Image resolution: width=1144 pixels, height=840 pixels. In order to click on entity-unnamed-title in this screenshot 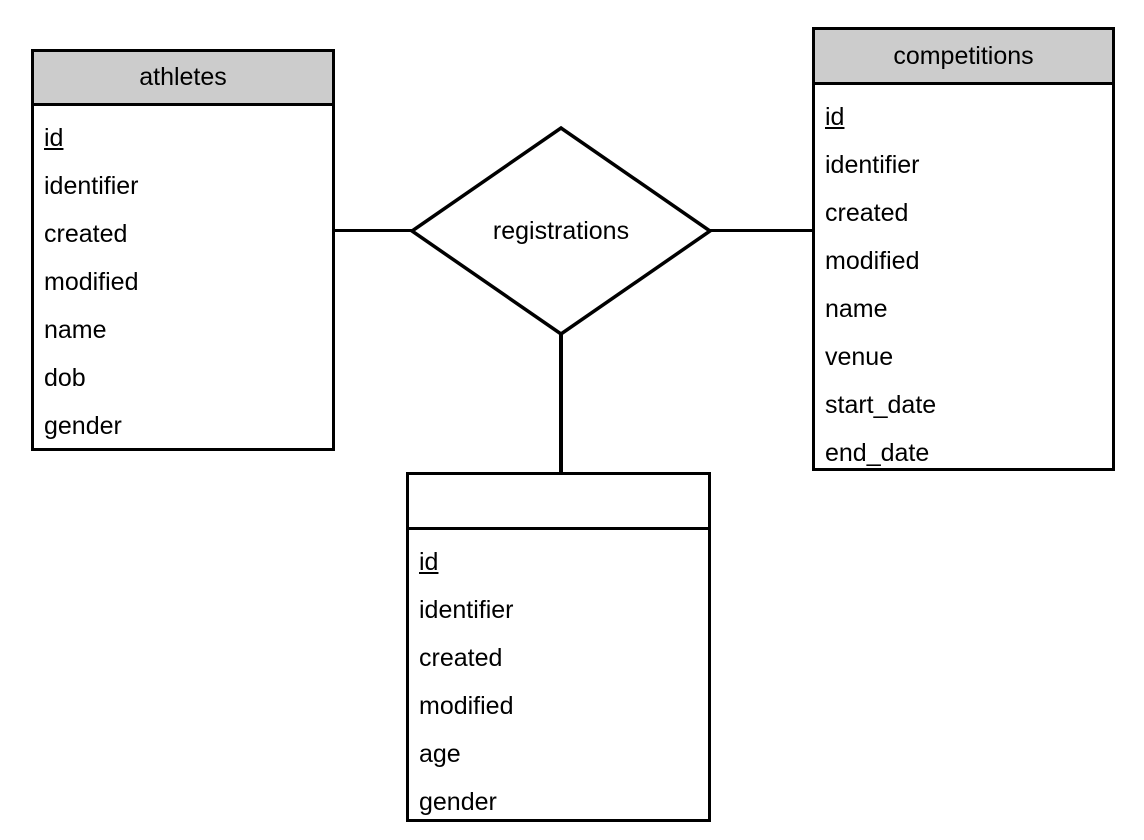, I will do `click(558, 502)`.